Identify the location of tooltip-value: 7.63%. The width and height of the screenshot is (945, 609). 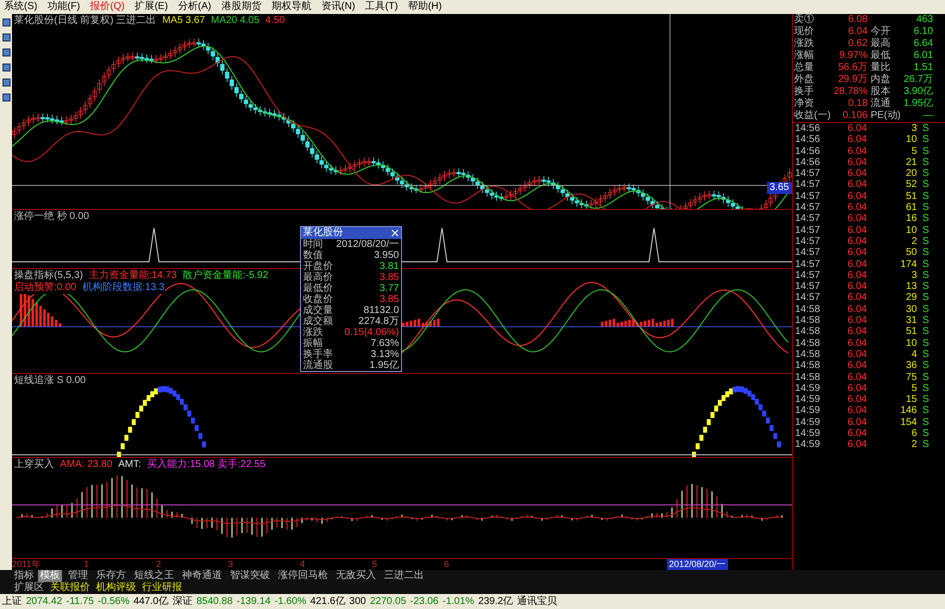
(384, 343).